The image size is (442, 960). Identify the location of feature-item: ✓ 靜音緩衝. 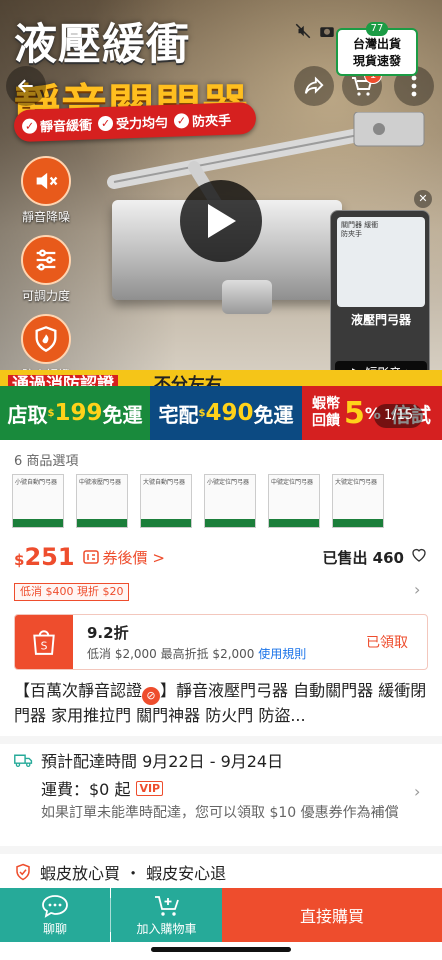
(57, 124).